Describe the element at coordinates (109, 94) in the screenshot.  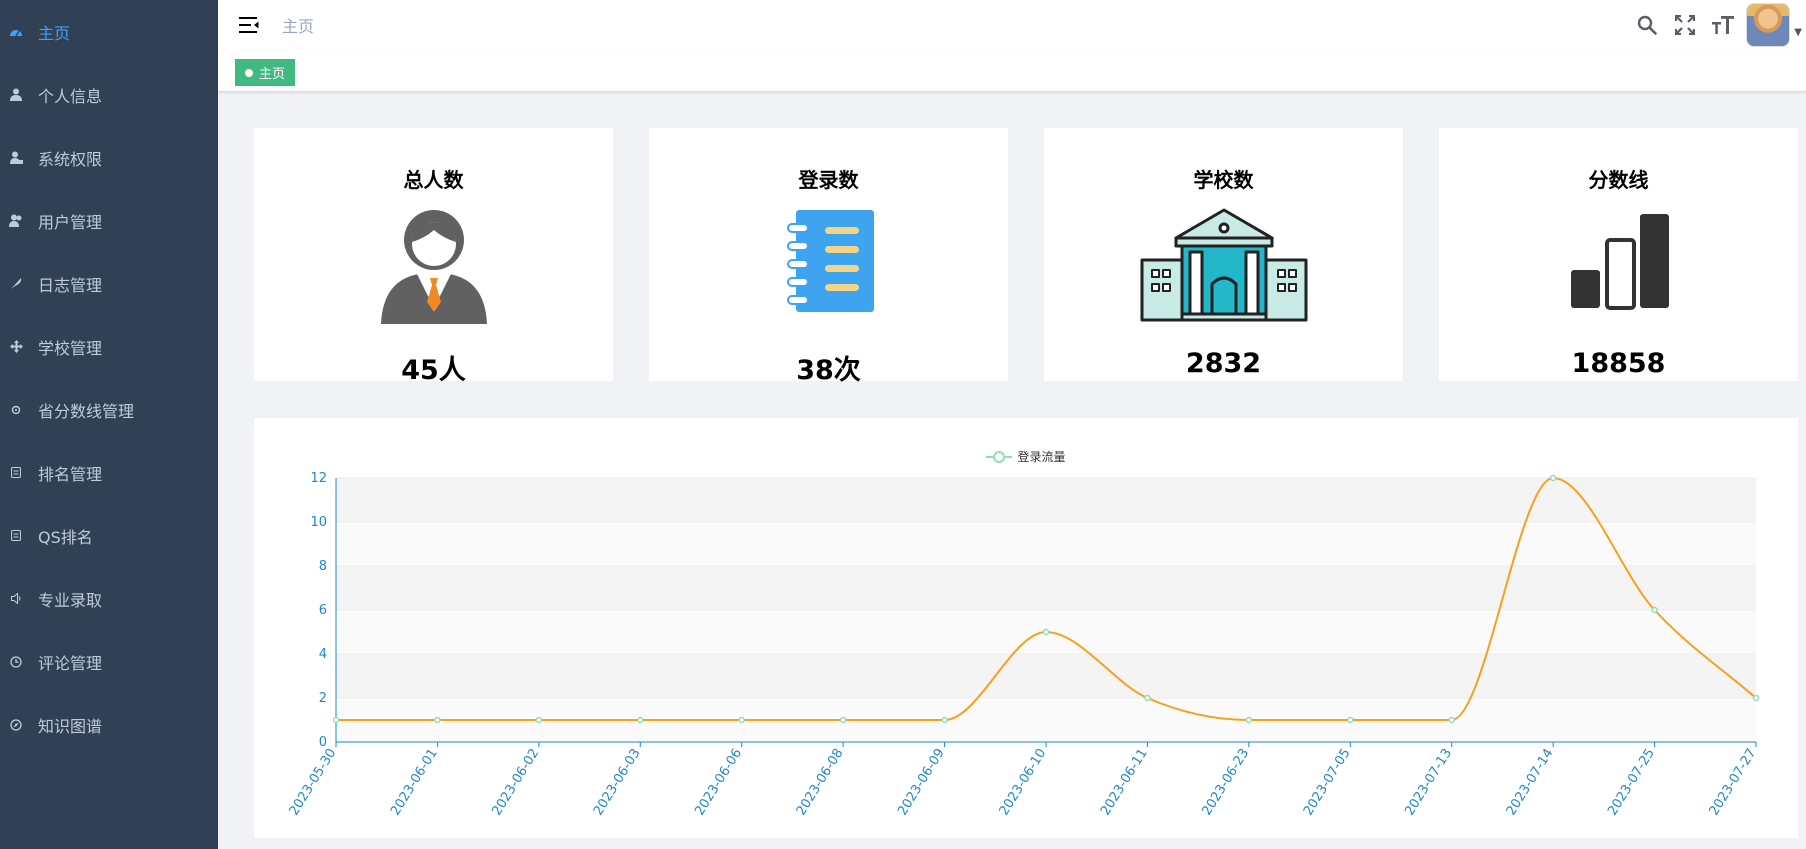
I see `sidebar-item-profile: 个人信息` at that location.